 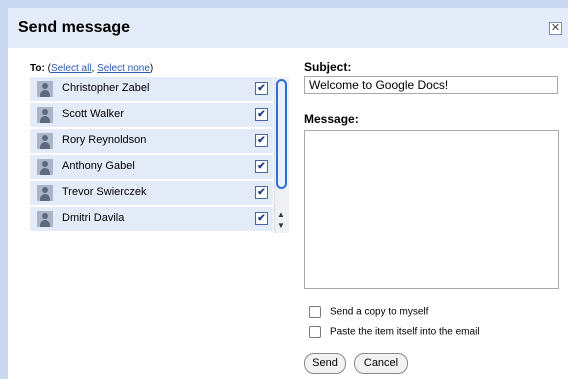 What do you see at coordinates (281, 225) in the screenshot?
I see `scroll-down-icon: ▼` at bounding box center [281, 225].